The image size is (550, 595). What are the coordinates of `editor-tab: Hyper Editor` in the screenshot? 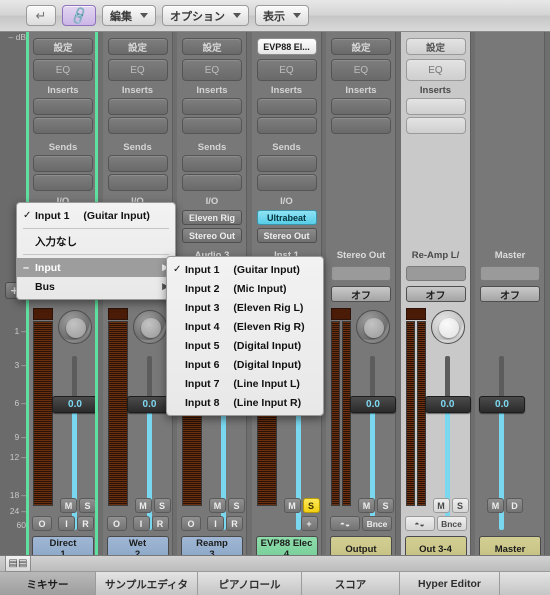 It's located at (450, 583).